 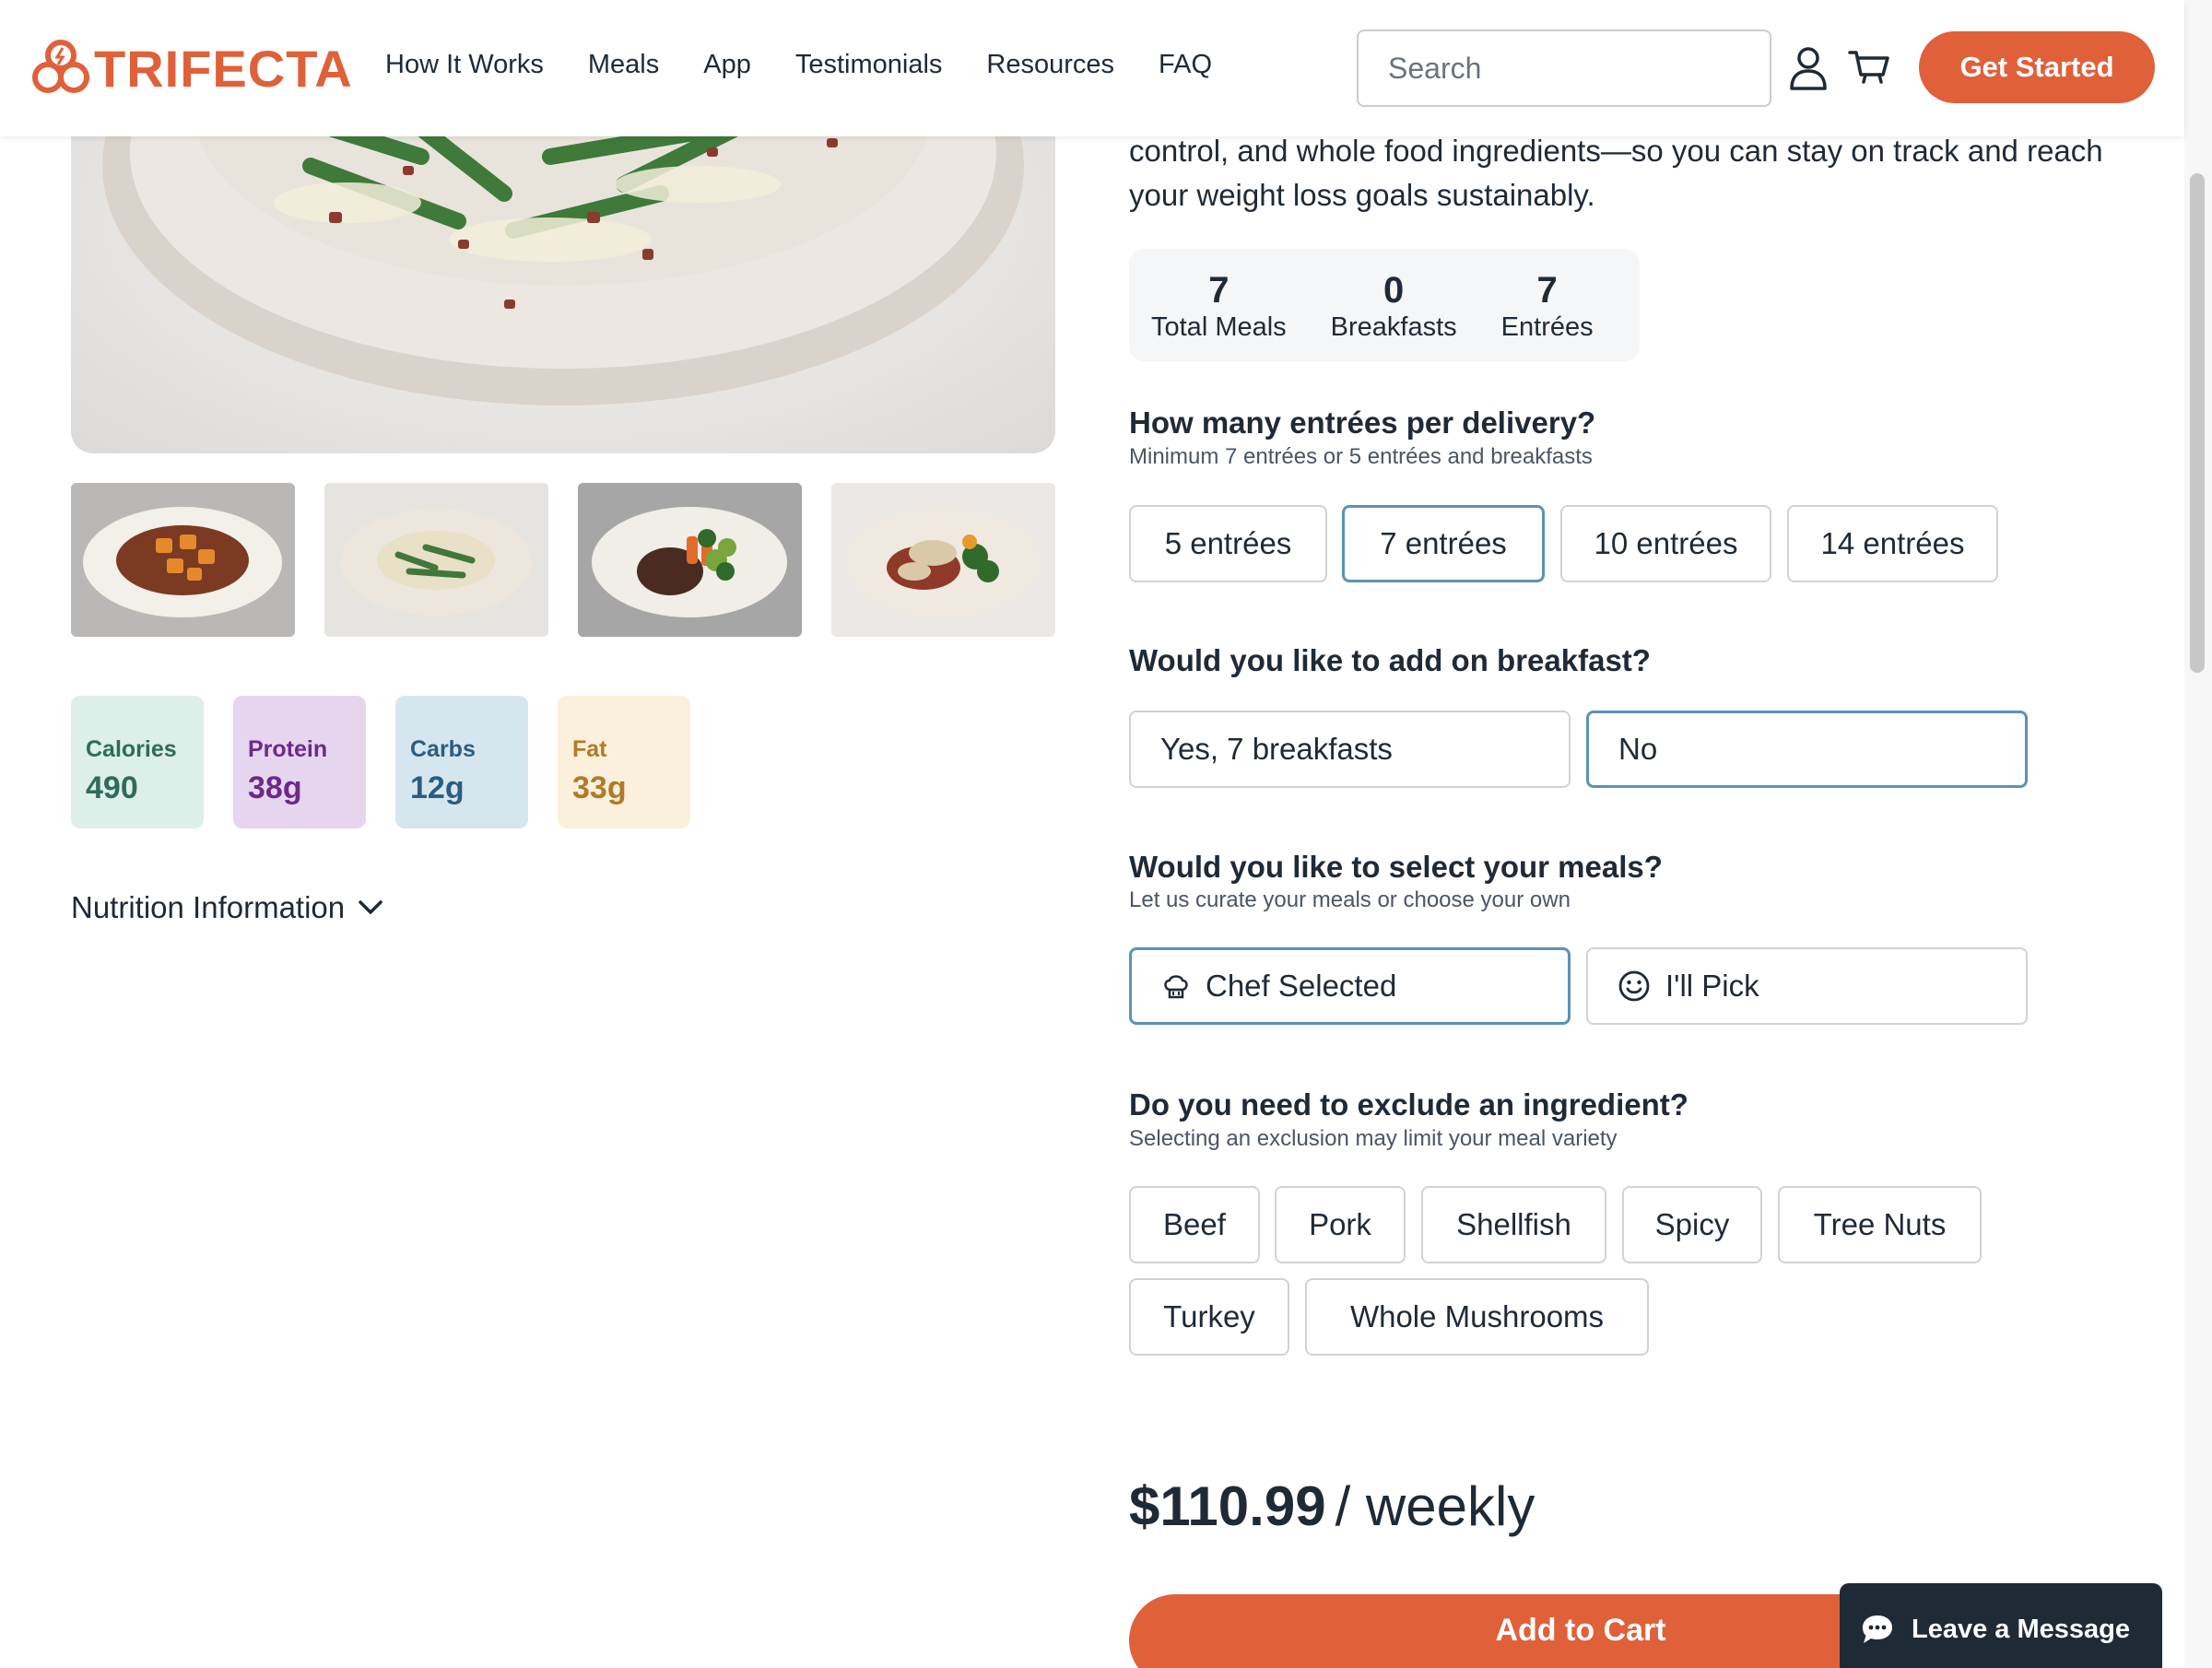 What do you see at coordinates (437, 787) in the screenshot?
I see `macro-value: 12g` at bounding box center [437, 787].